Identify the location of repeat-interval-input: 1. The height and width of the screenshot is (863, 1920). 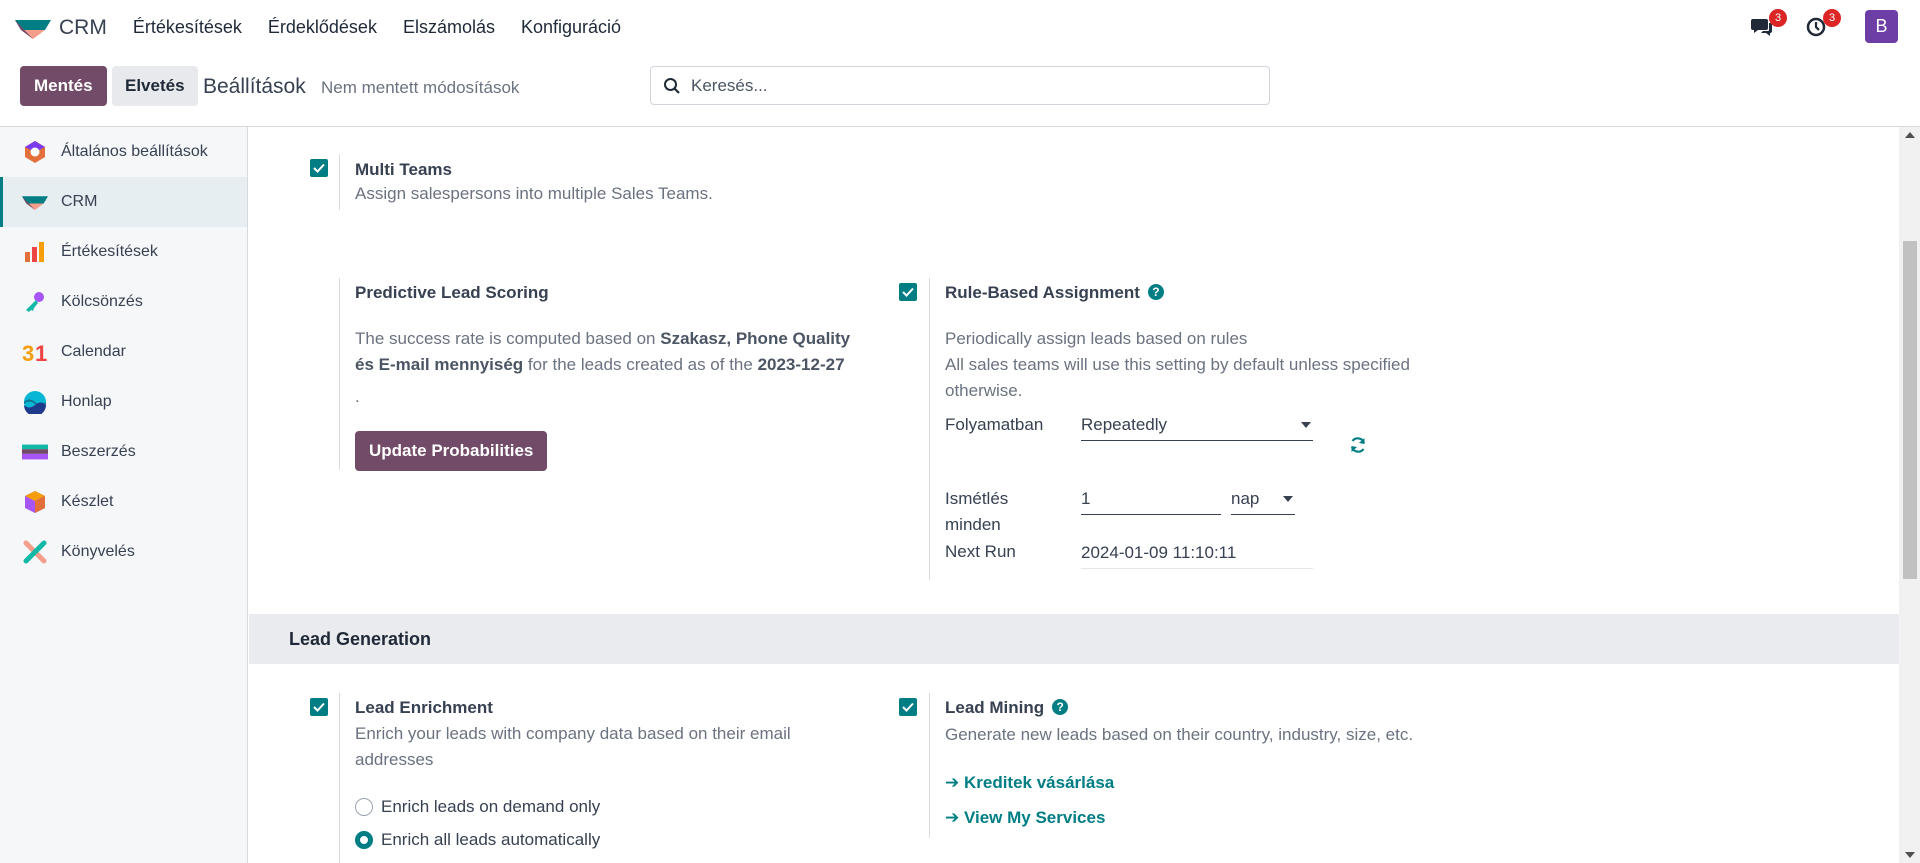
(1151, 500).